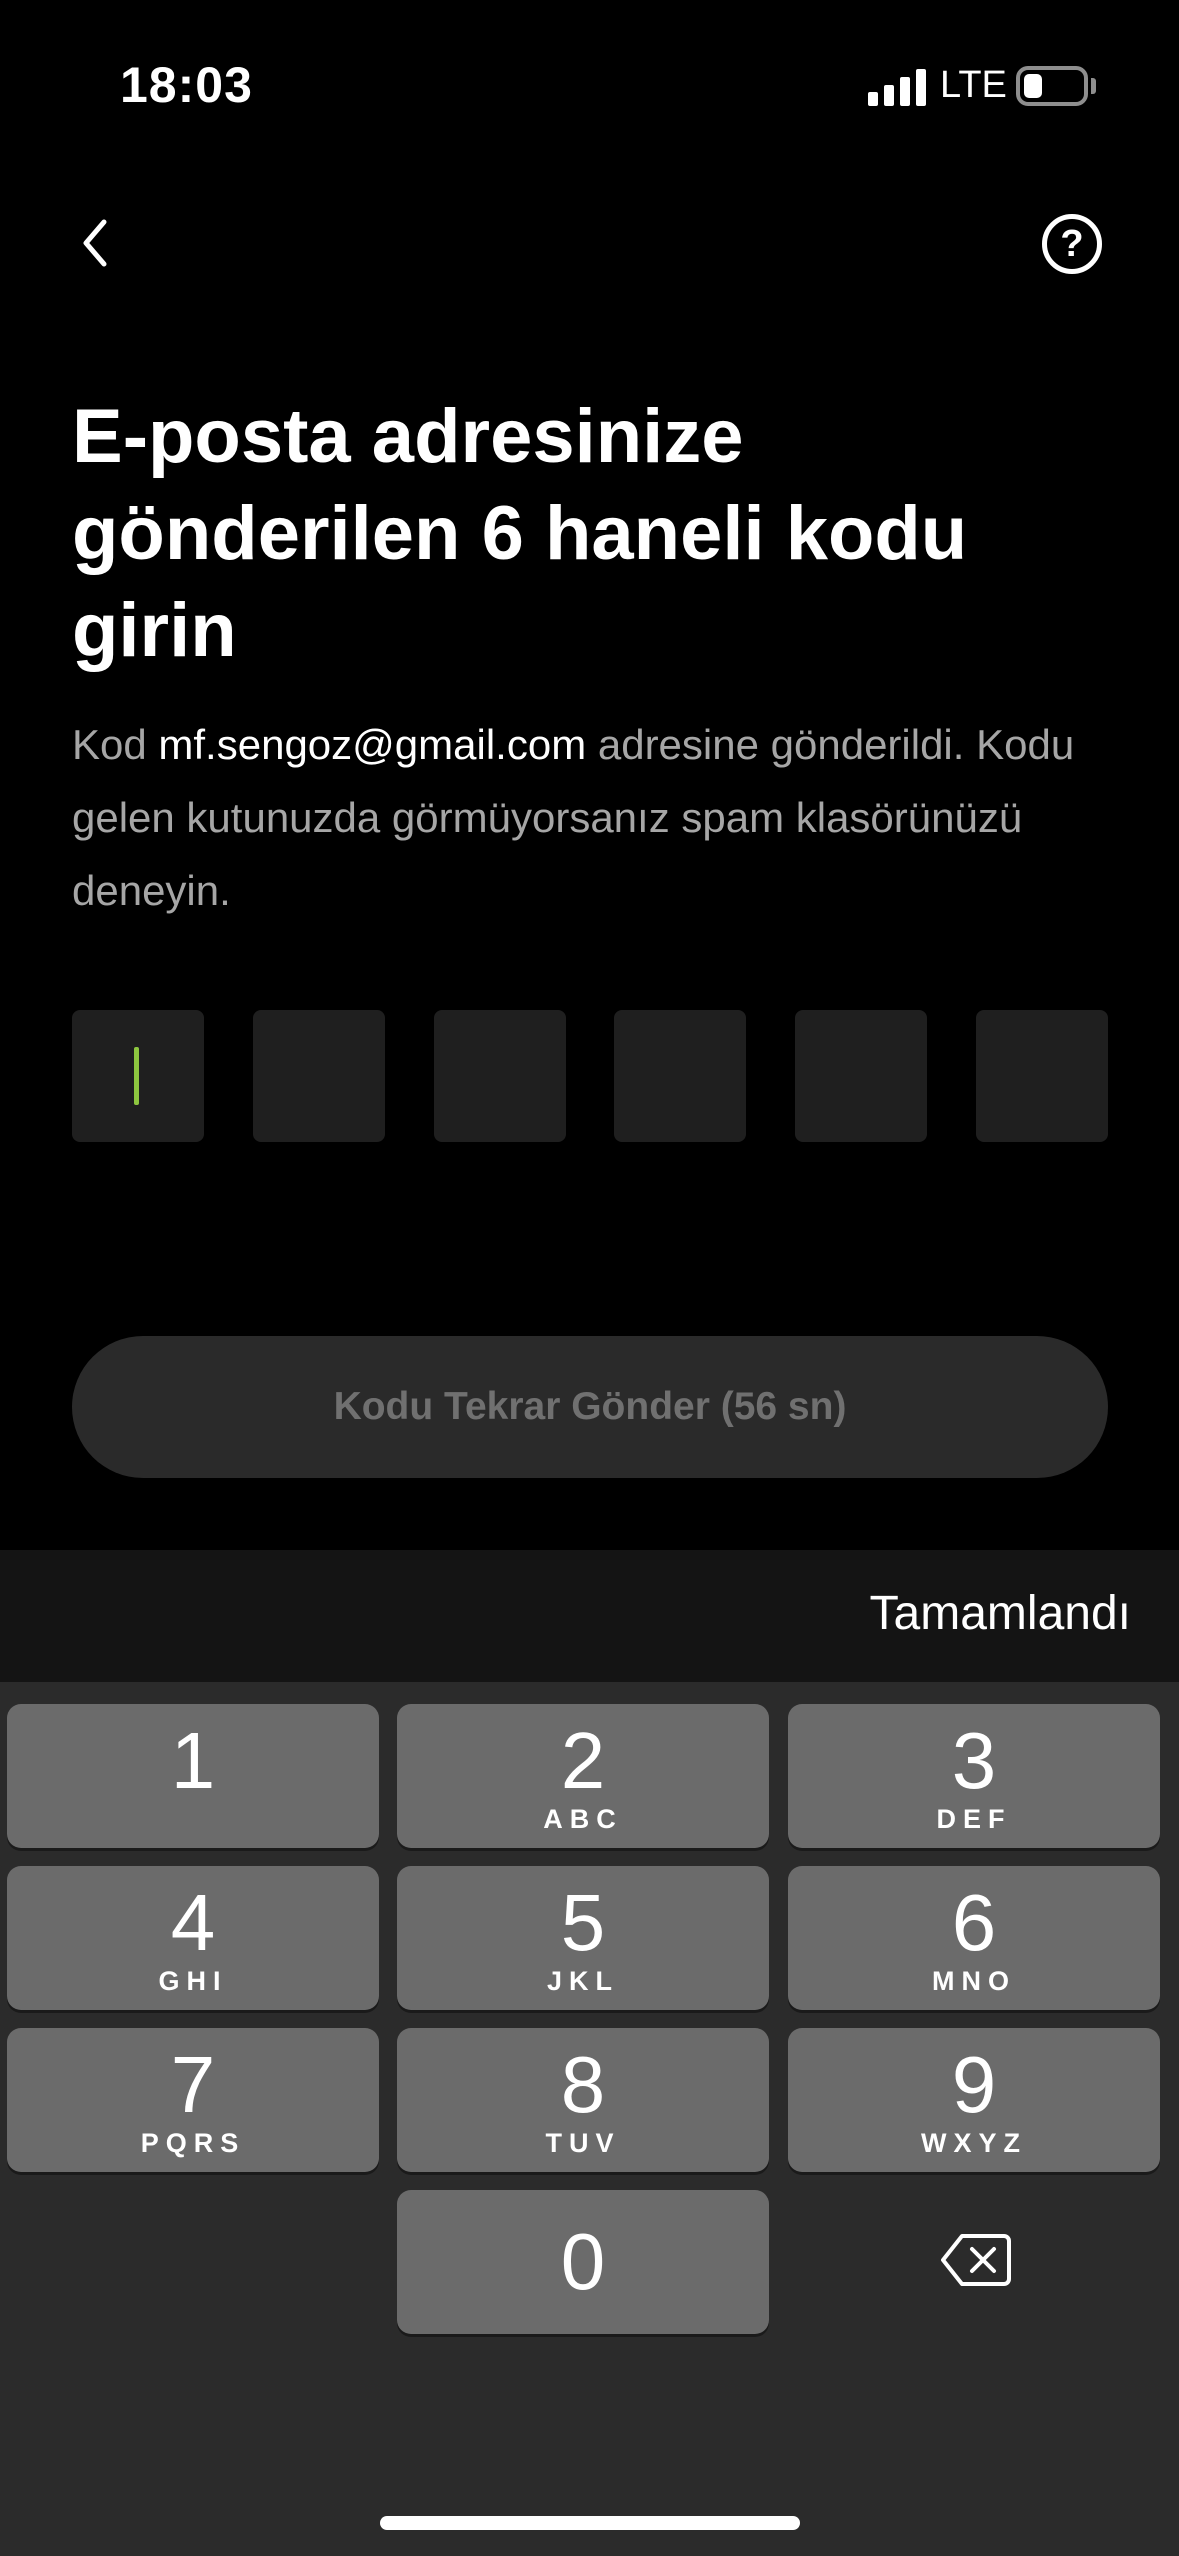  I want to click on key-5: 5 JKL, so click(583, 1938).